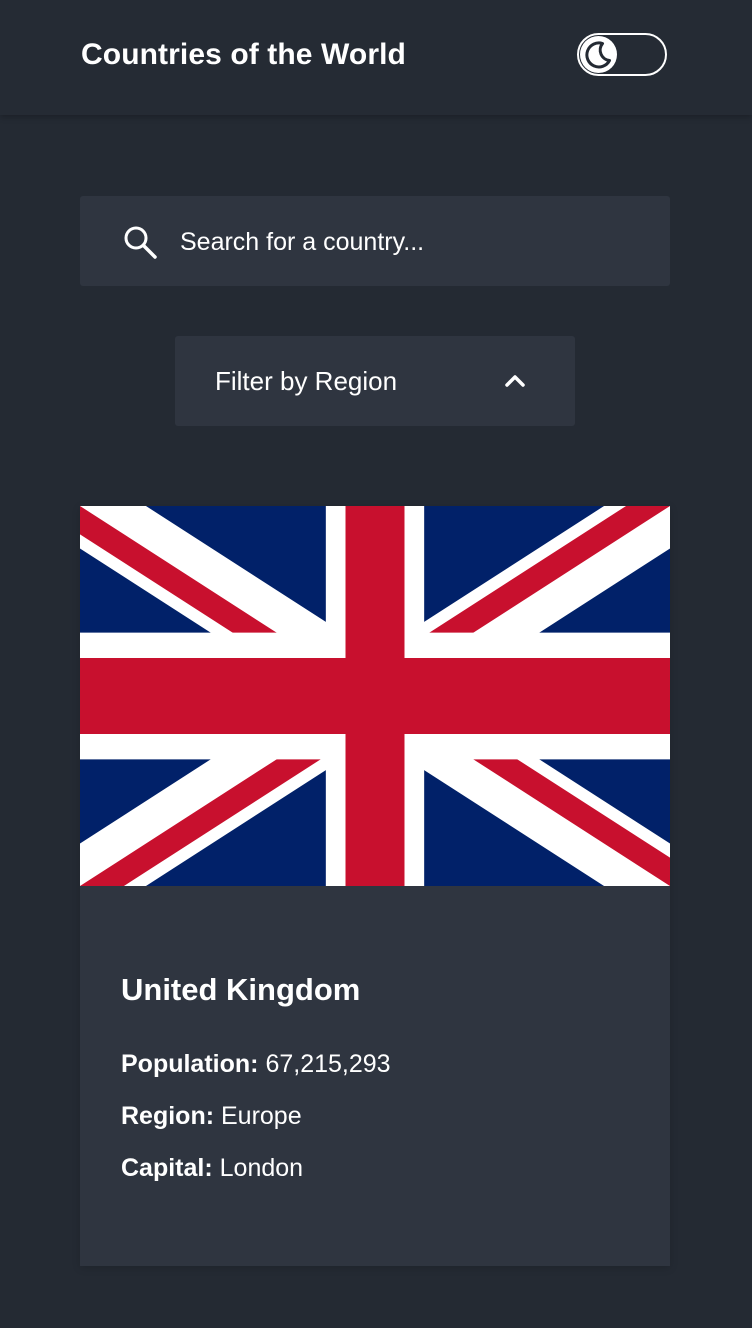  I want to click on filter-label: Filter by Region, so click(306, 381).